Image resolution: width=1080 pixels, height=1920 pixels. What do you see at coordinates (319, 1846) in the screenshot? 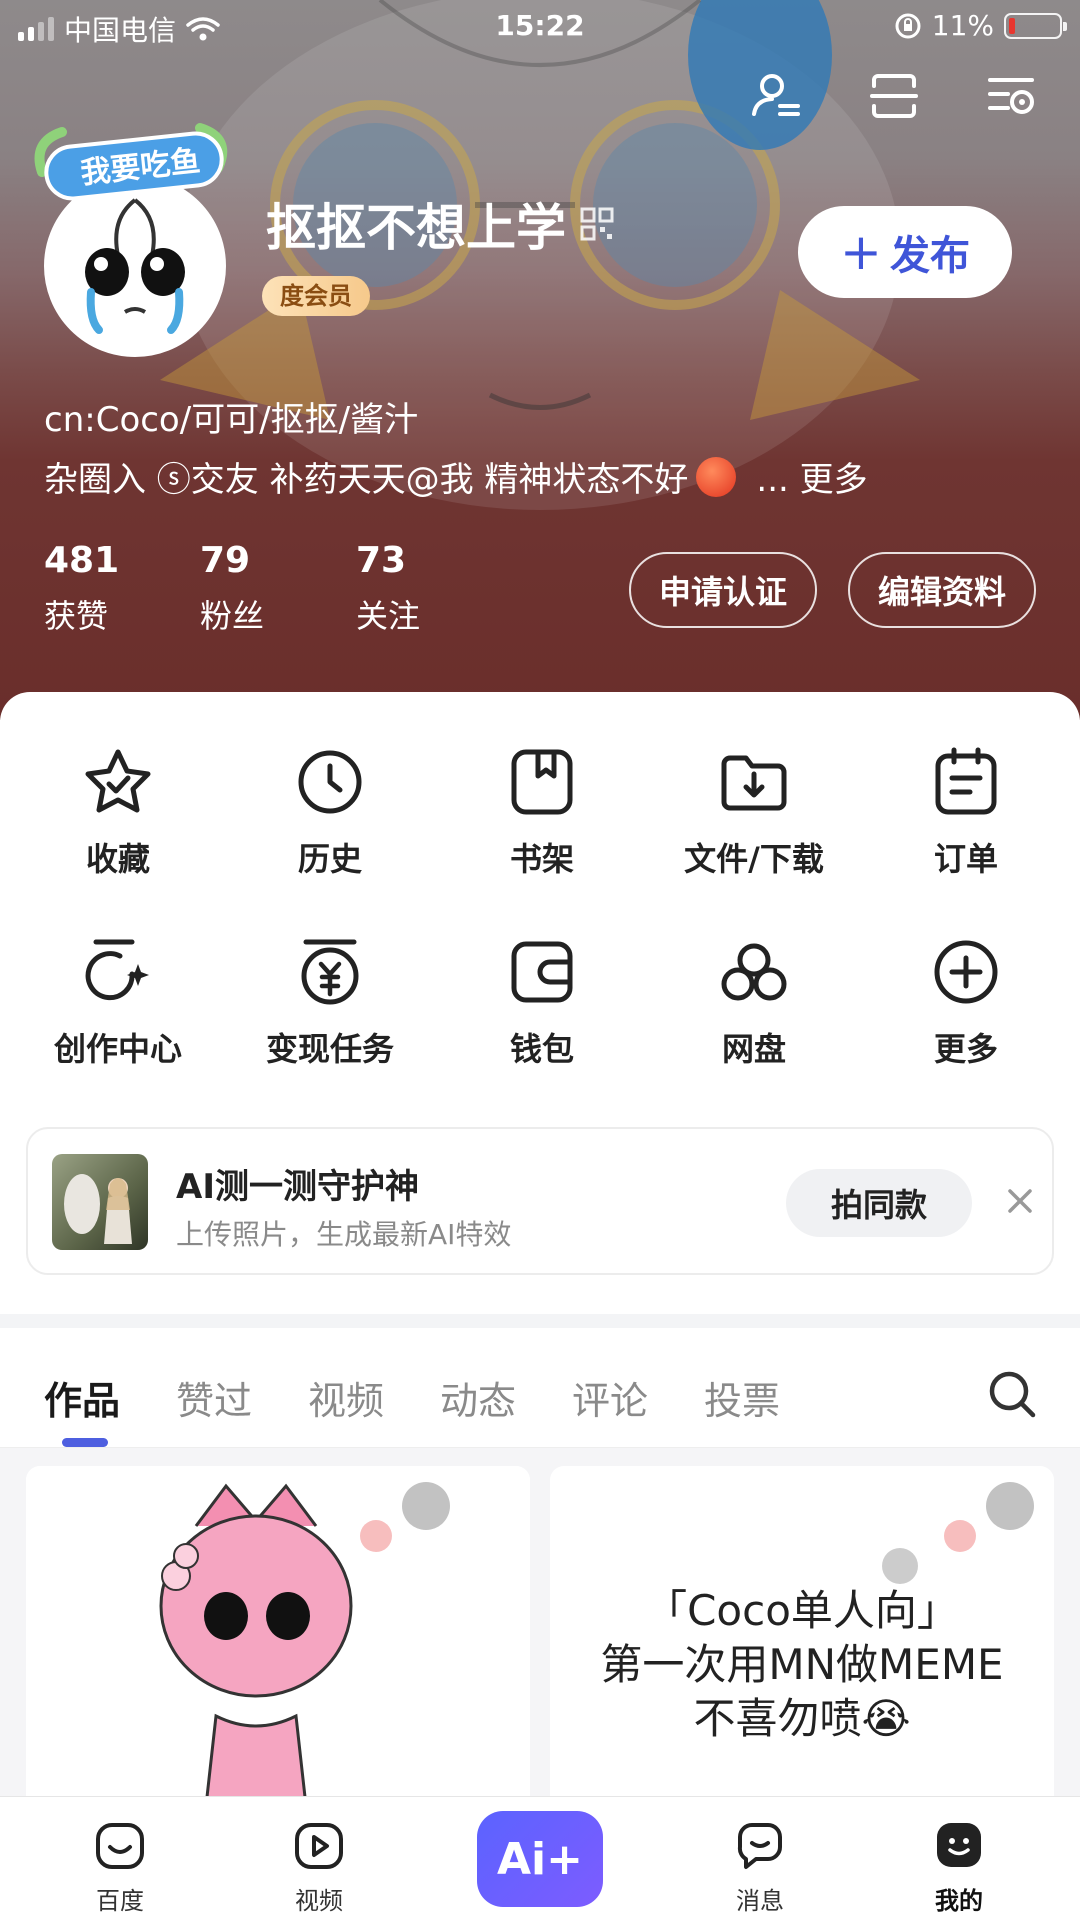
I see `video-icon` at bounding box center [319, 1846].